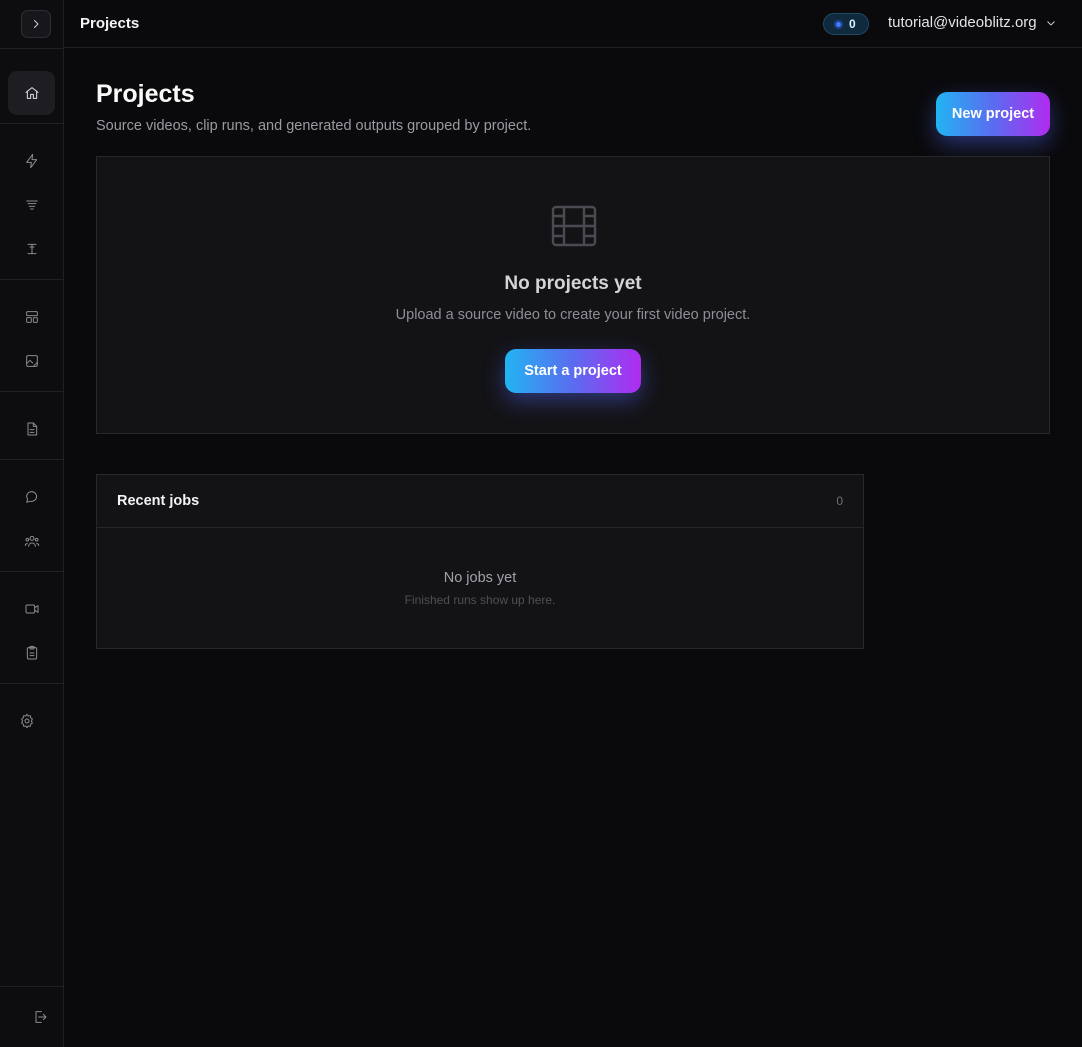 The width and height of the screenshot is (1082, 1047). I want to click on top-bar: Projects 0 tutorial@videoblitz.org, so click(573, 24).